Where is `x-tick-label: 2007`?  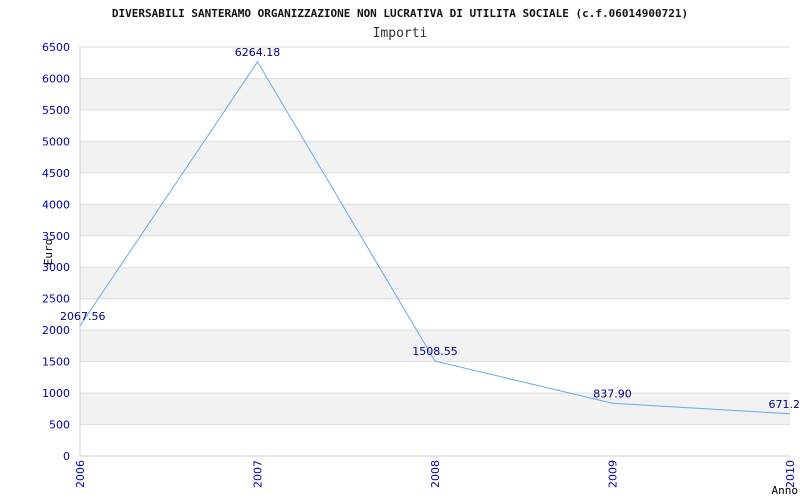
x-tick-label: 2007 is located at coordinates (258, 474).